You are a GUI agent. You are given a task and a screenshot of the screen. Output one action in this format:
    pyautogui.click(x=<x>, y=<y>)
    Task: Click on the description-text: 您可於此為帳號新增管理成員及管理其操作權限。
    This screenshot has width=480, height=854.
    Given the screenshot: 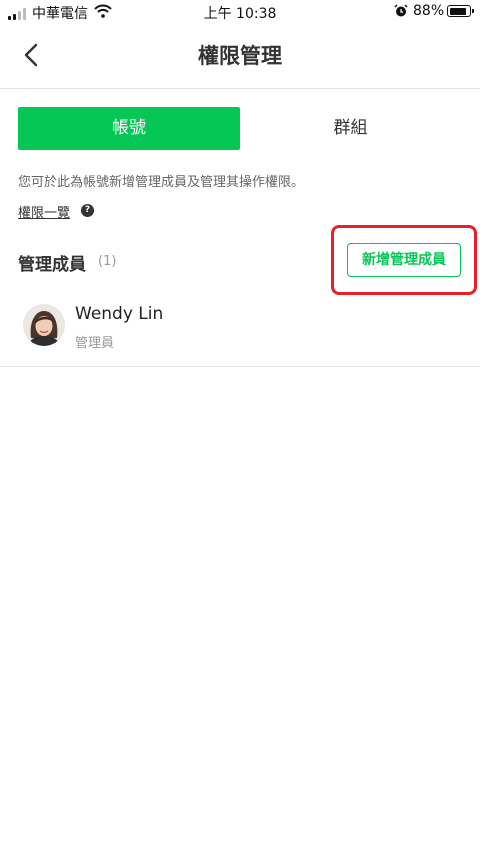 What is the action you would take?
    pyautogui.click(x=161, y=182)
    